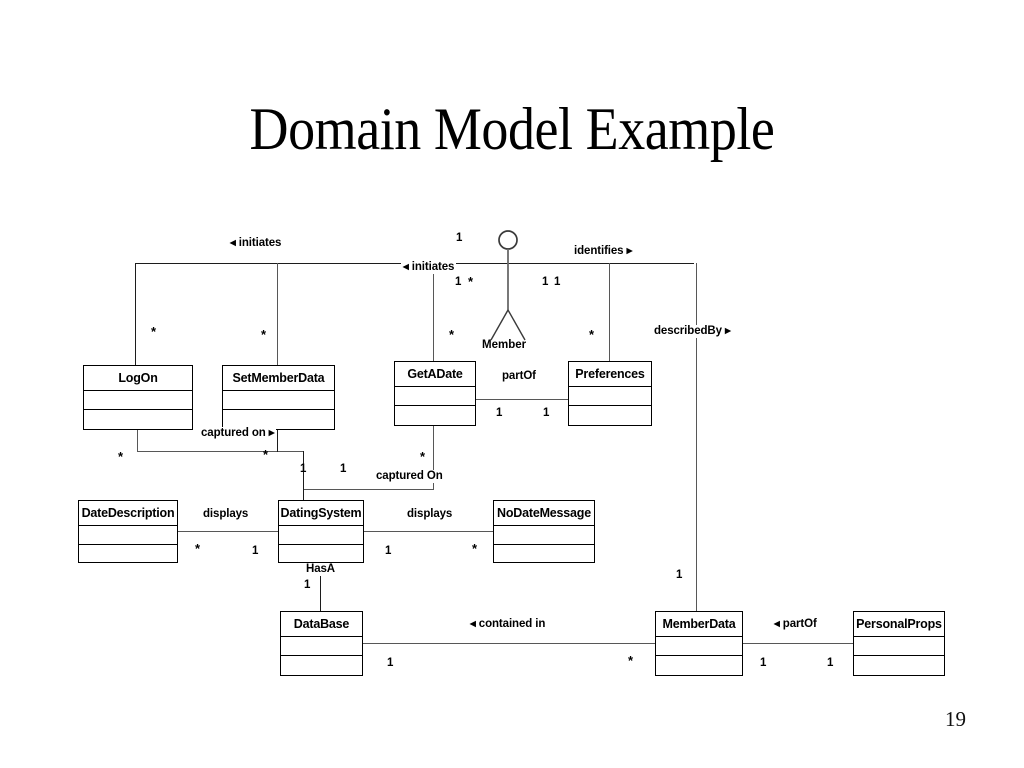  What do you see at coordinates (434, 312) in the screenshot?
I see `connector-getadate-riser` at bounding box center [434, 312].